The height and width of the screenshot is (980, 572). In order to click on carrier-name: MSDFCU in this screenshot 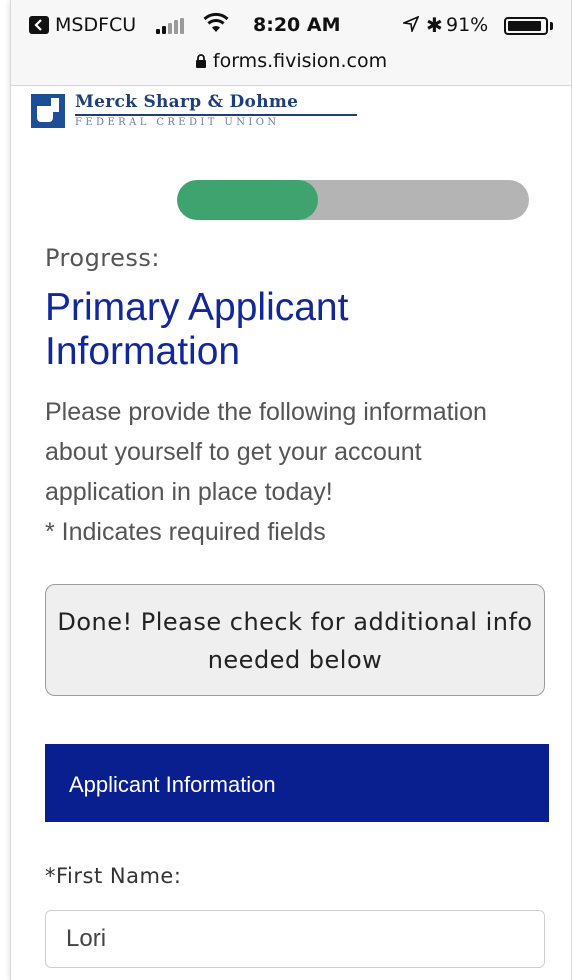, I will do `click(96, 25)`.